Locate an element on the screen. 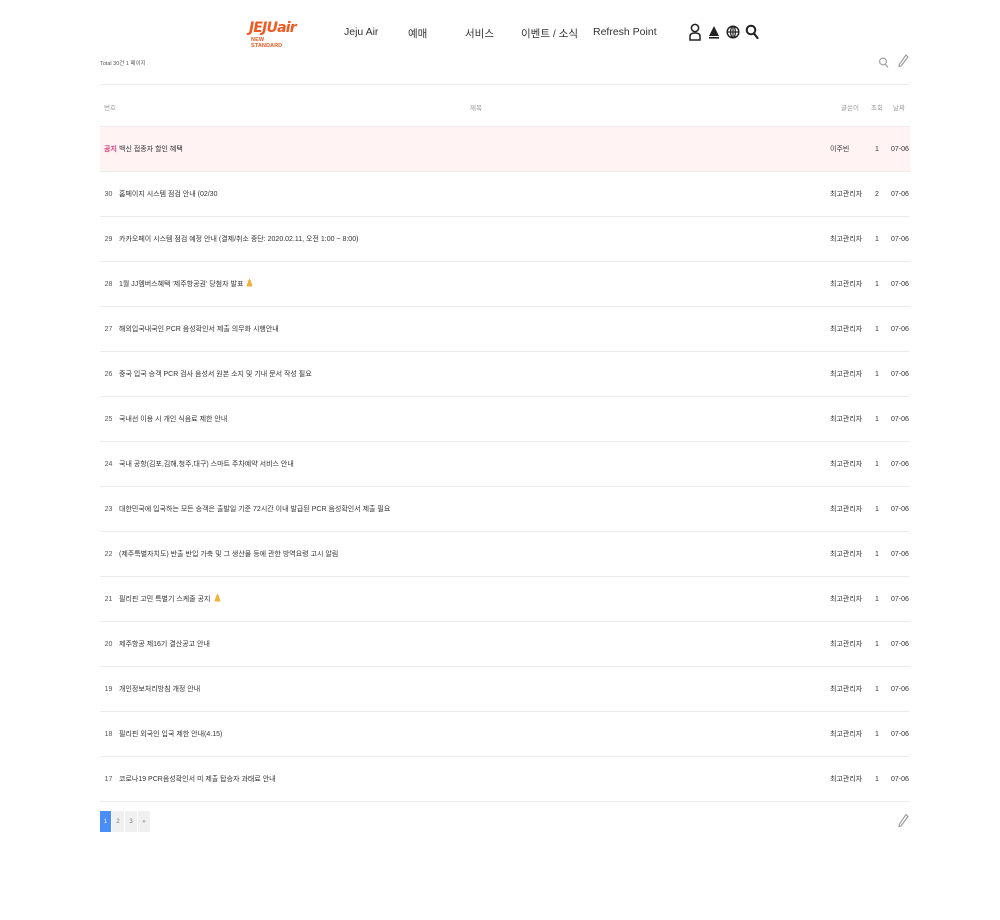 The width and height of the screenshot is (1000, 920). nav-item-refresh-point: Refresh Point is located at coordinates (625, 32).